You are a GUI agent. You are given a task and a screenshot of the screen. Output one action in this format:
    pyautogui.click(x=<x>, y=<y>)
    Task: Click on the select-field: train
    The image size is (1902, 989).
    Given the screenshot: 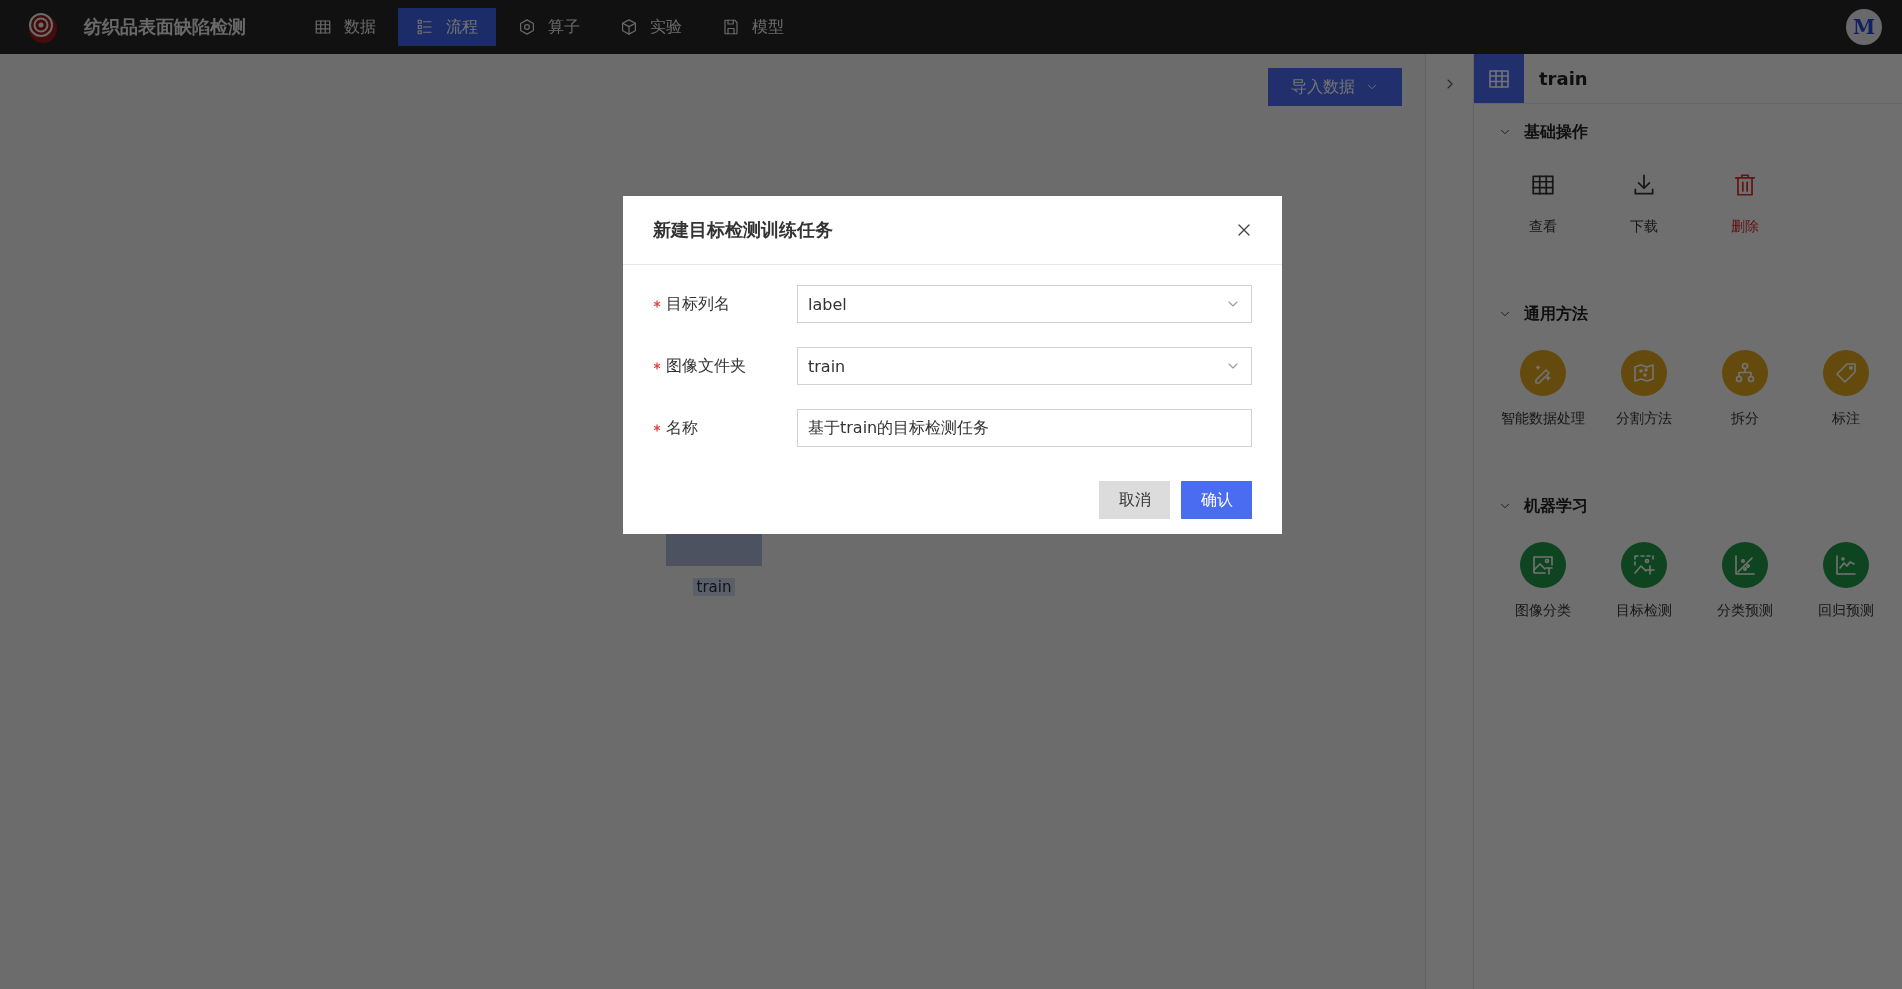 What is the action you would take?
    pyautogui.click(x=1024, y=366)
    